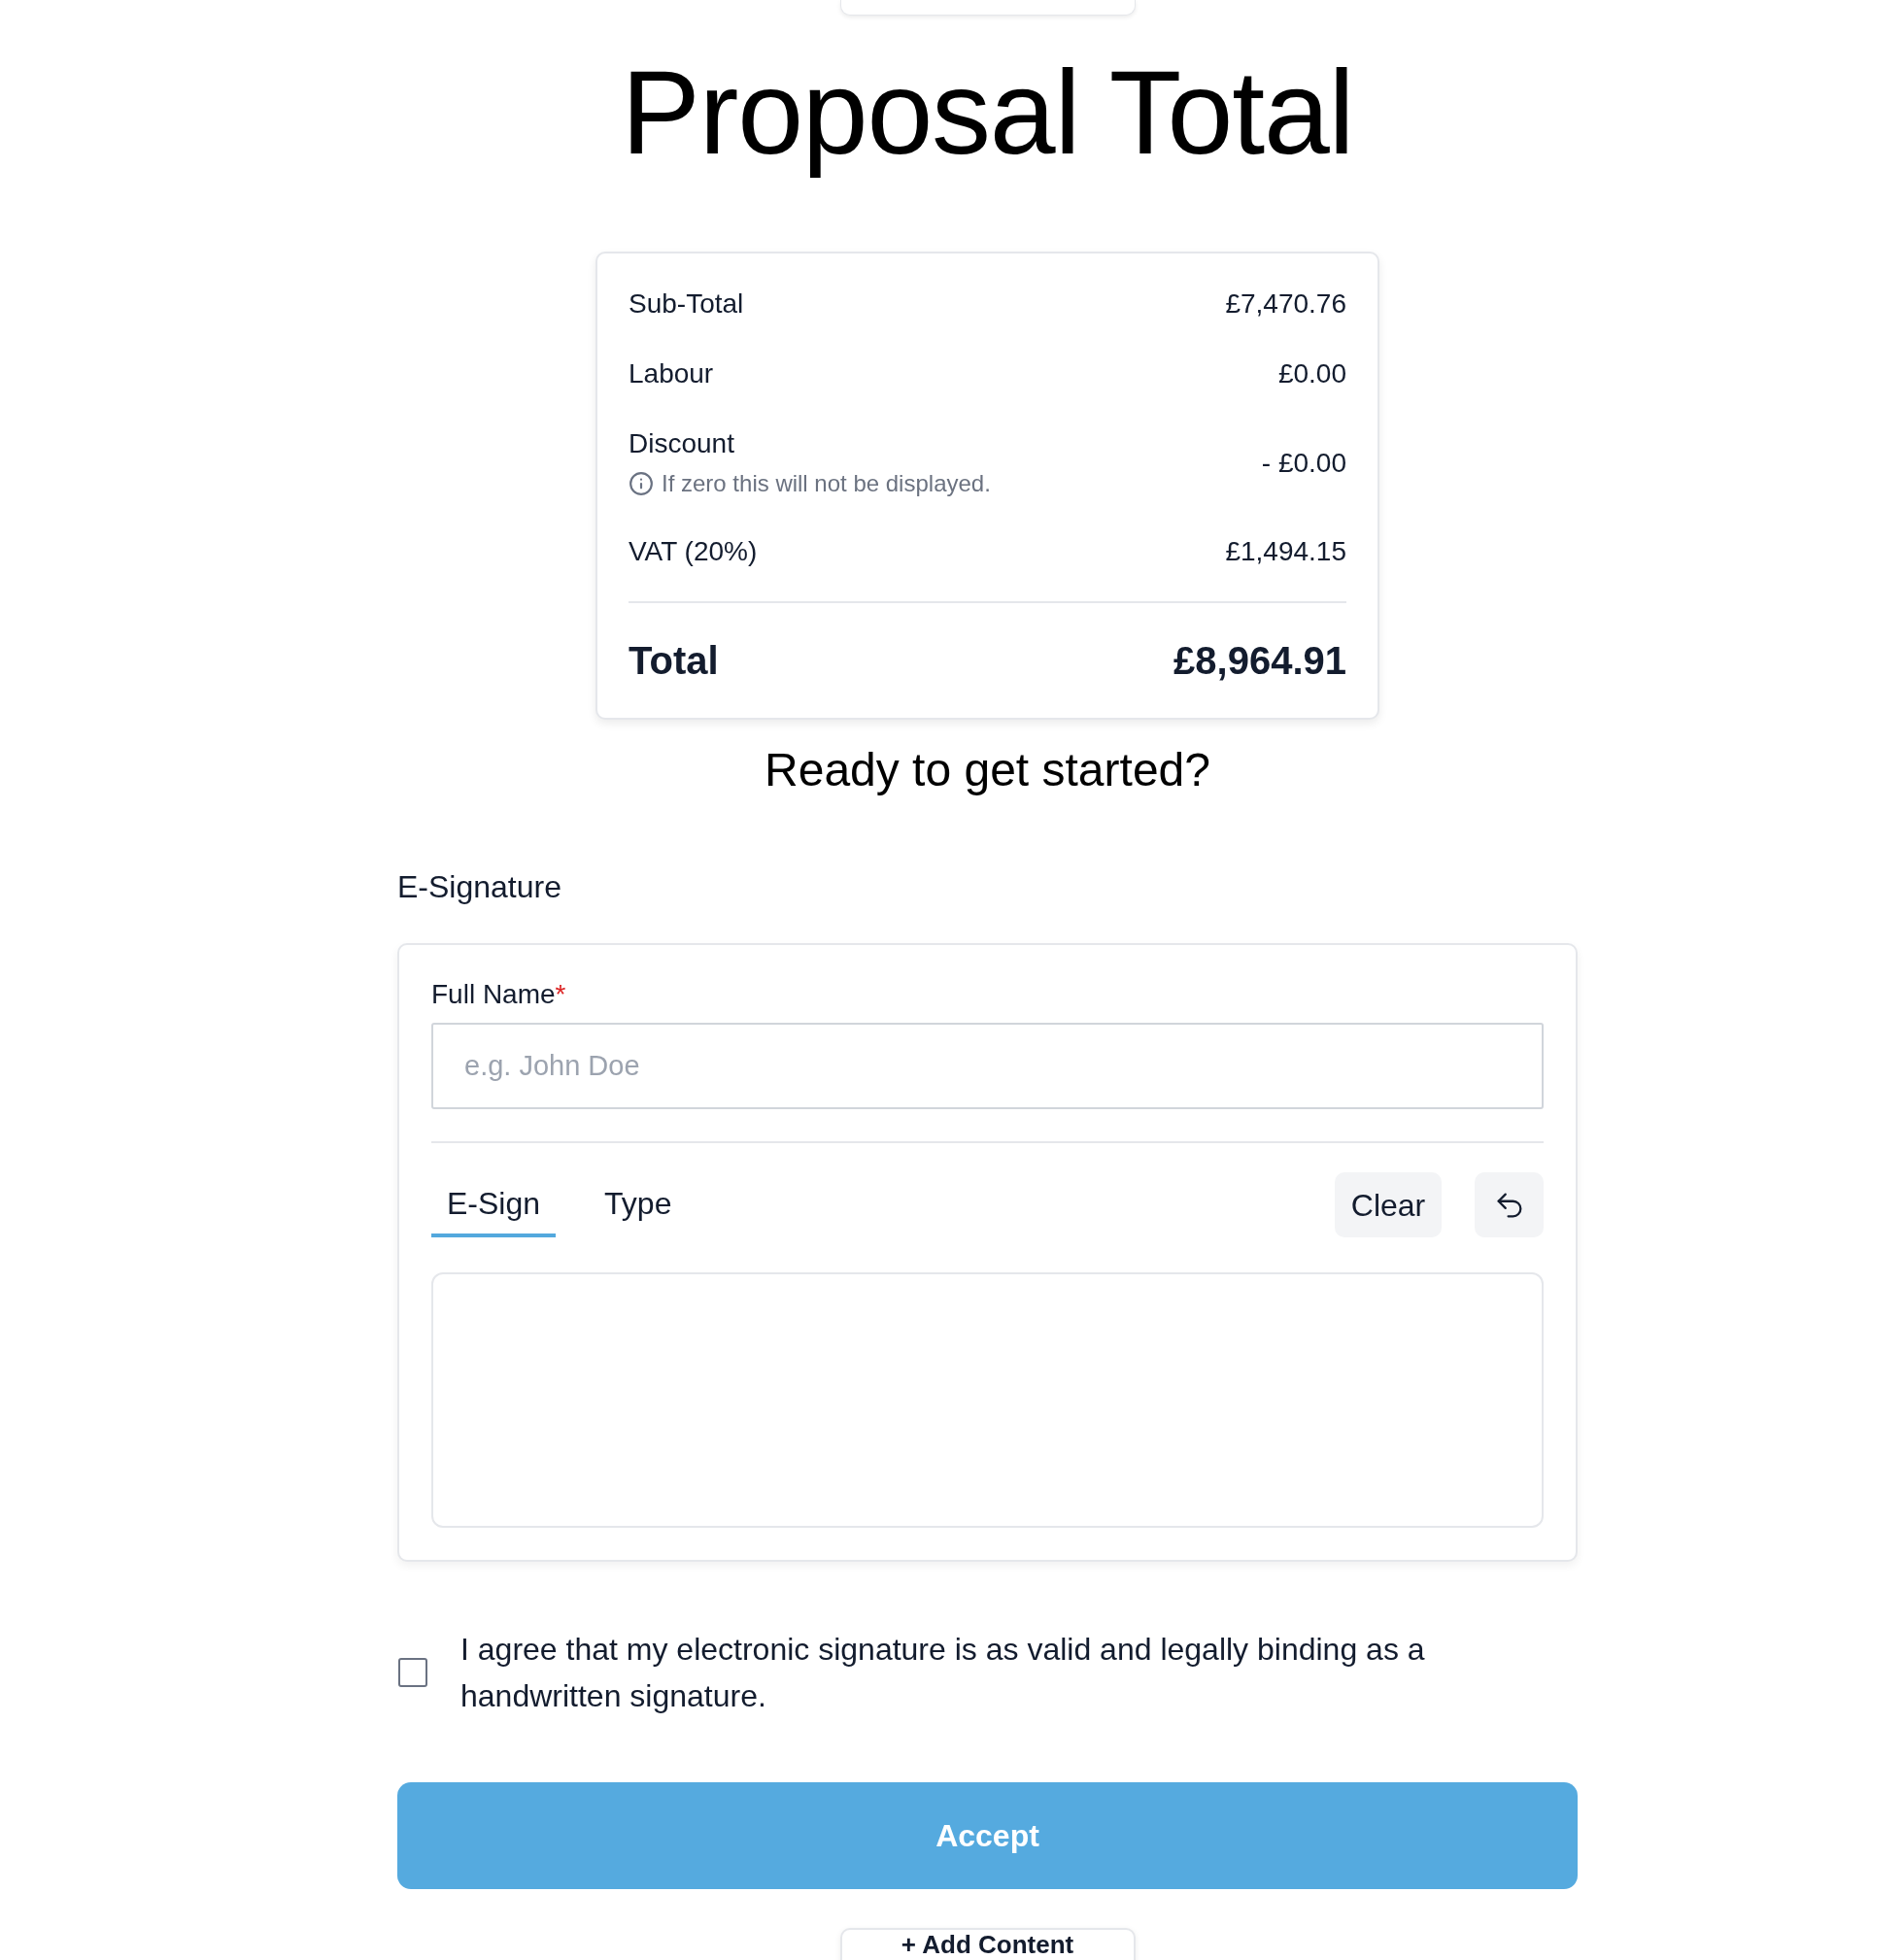 This screenshot has width=1904, height=1960. What do you see at coordinates (682, 443) in the screenshot?
I see `row-label: Discount` at bounding box center [682, 443].